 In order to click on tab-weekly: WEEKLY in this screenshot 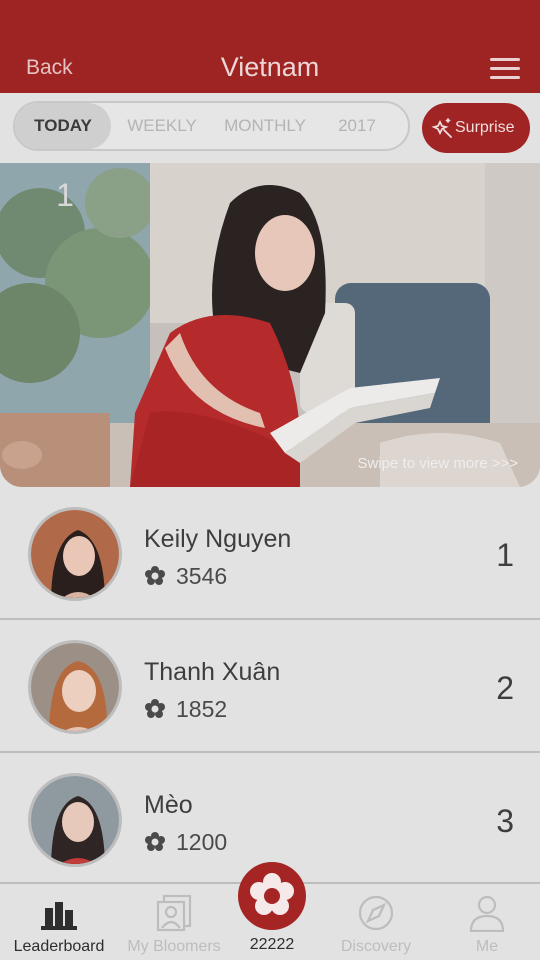, I will do `click(162, 126)`.